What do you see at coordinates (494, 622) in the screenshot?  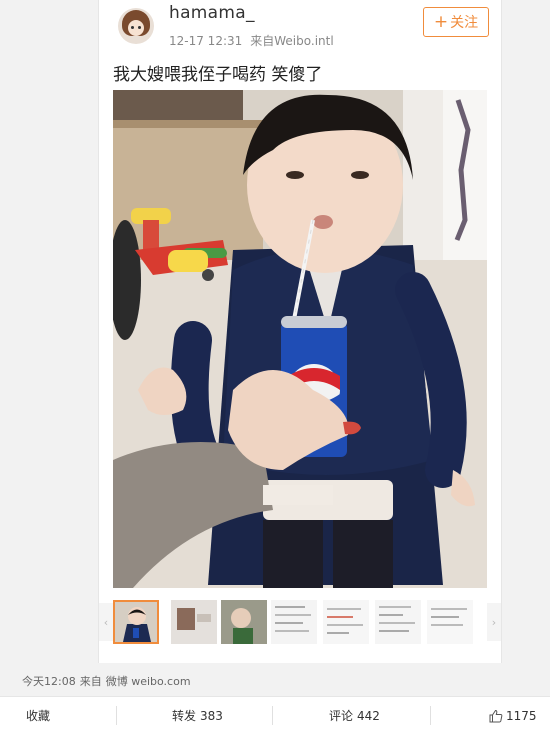 I see `chevron-right-icon: ›` at bounding box center [494, 622].